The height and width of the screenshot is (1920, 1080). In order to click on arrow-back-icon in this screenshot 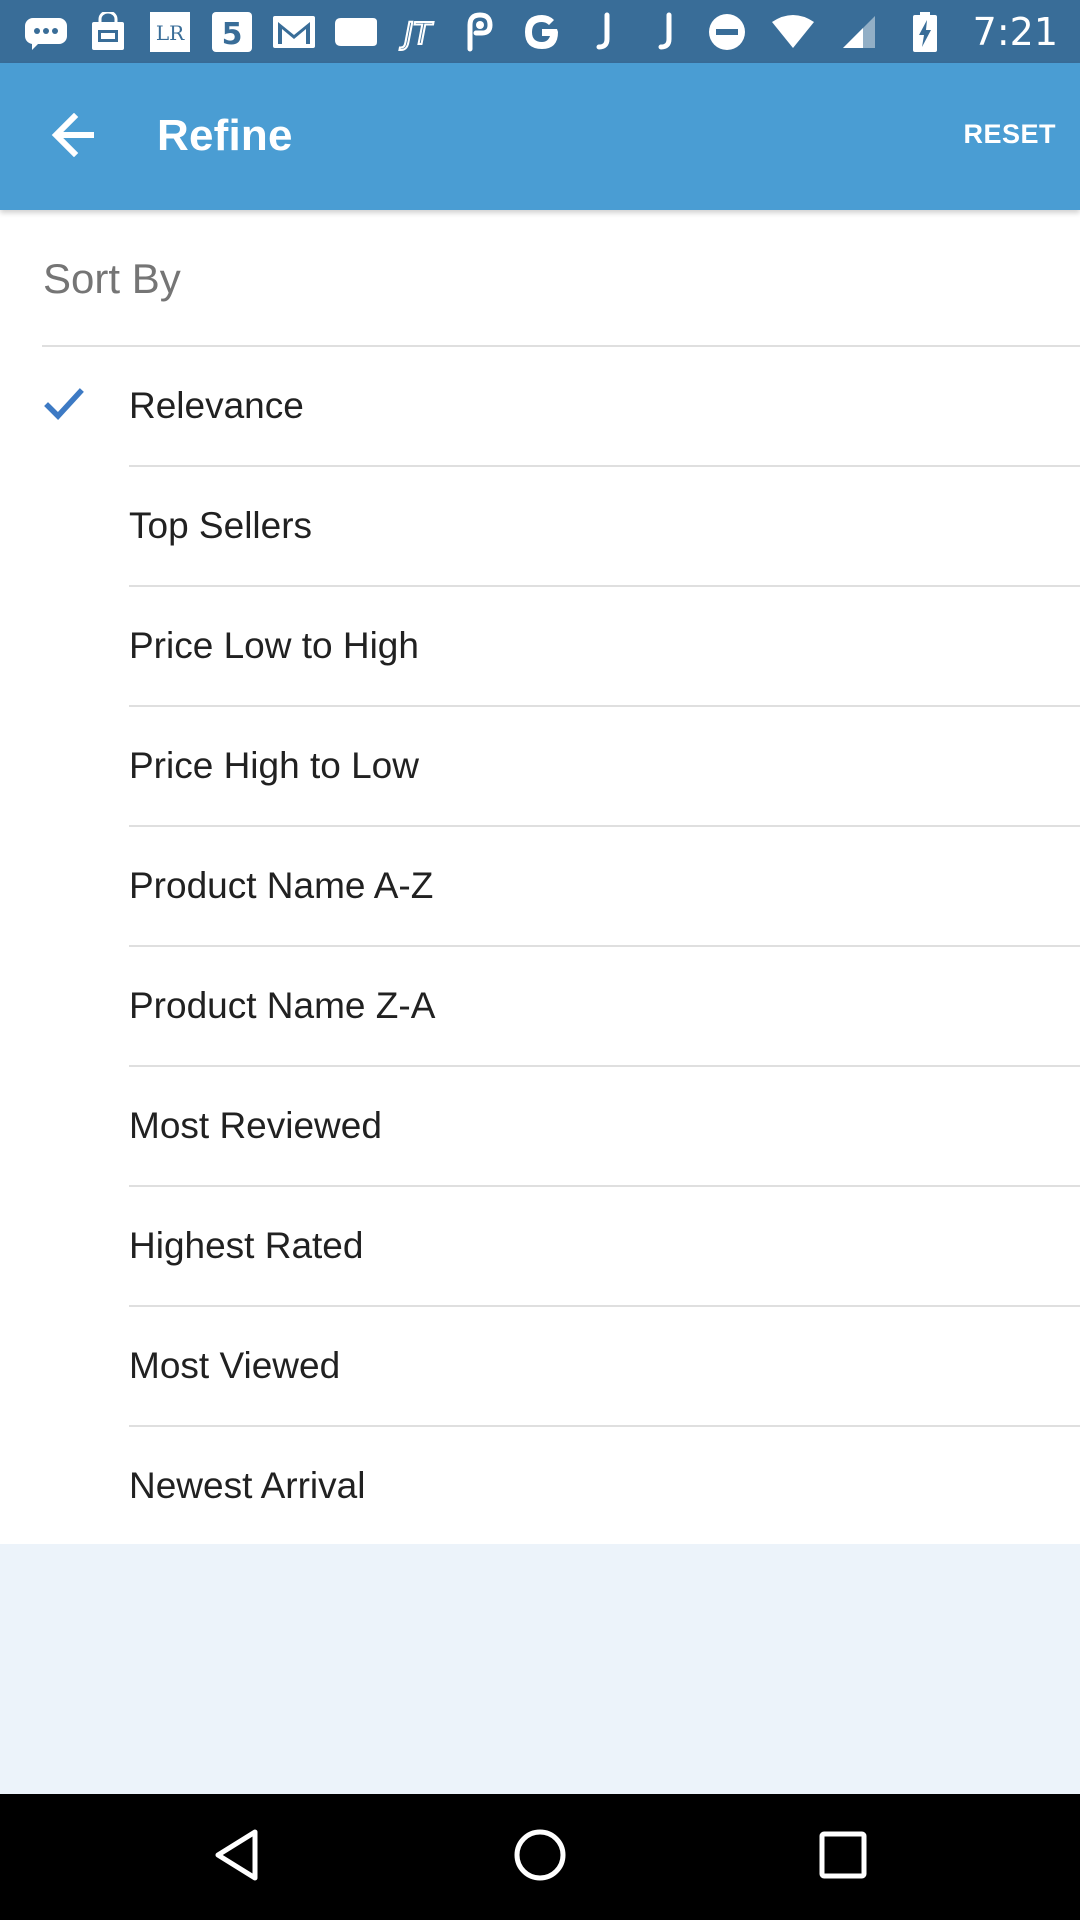, I will do `click(74, 137)`.